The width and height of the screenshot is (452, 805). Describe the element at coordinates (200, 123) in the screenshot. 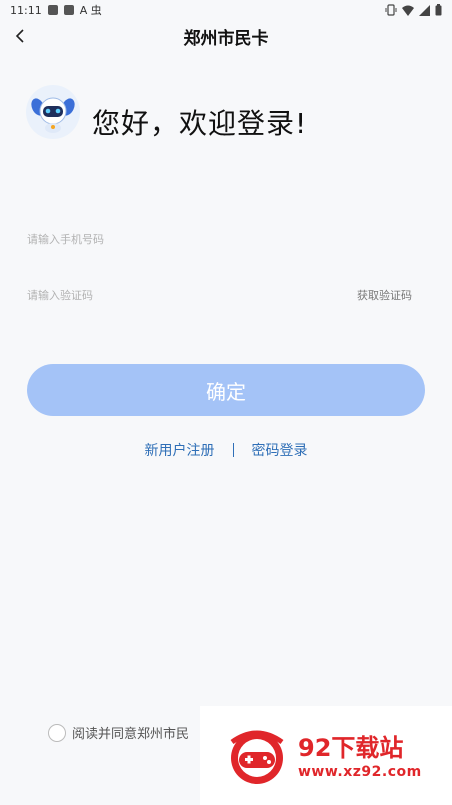

I see `welcome-text: 您好，欢迎登录!` at that location.